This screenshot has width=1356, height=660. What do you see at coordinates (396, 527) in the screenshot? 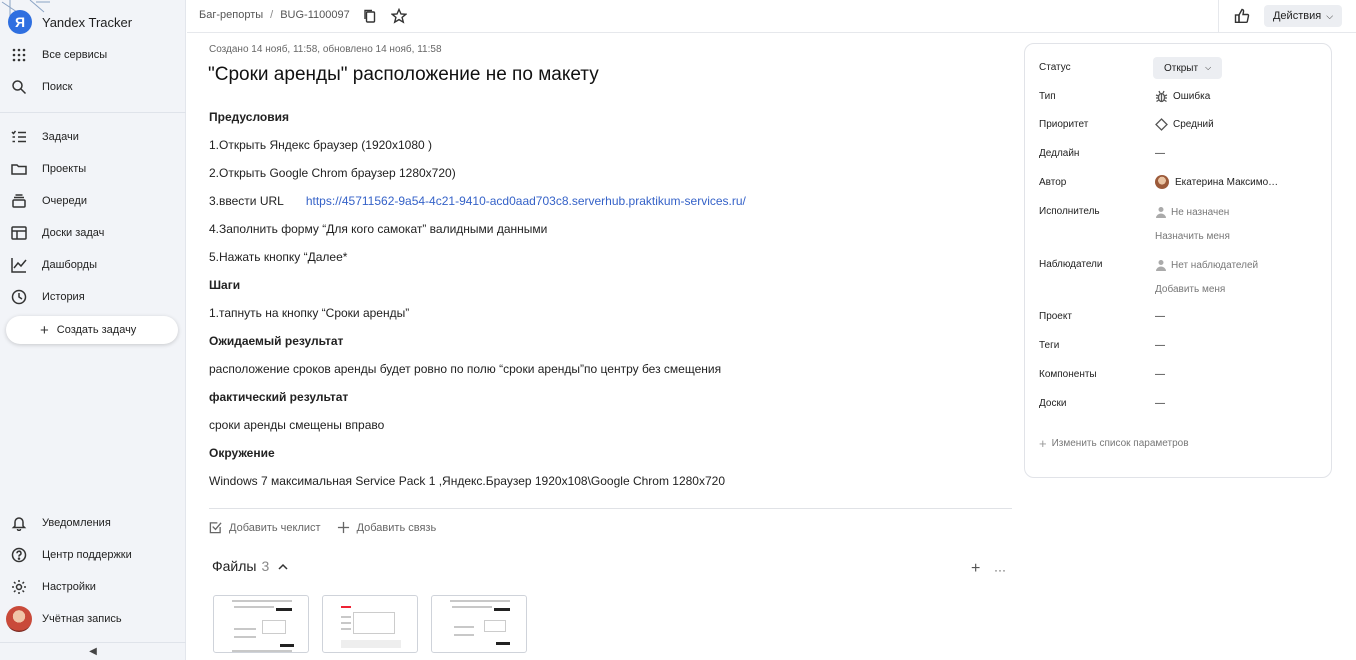
I see `add-link-label: Добавить связь` at bounding box center [396, 527].